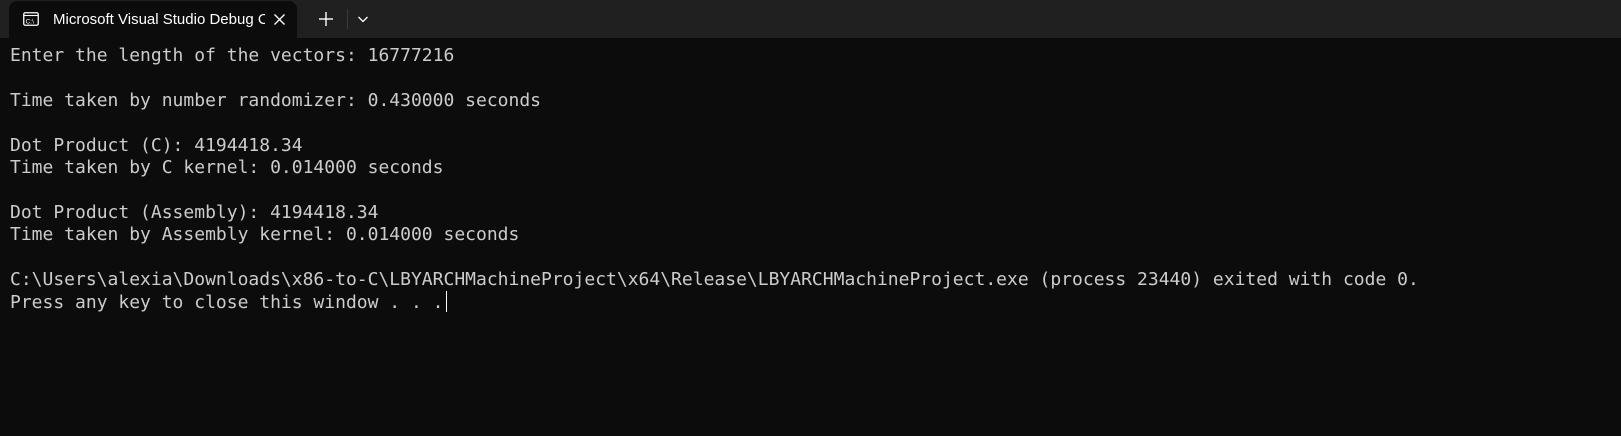  I want to click on console-prompt-line: Press any key to close this window . . ., so click(810, 302).